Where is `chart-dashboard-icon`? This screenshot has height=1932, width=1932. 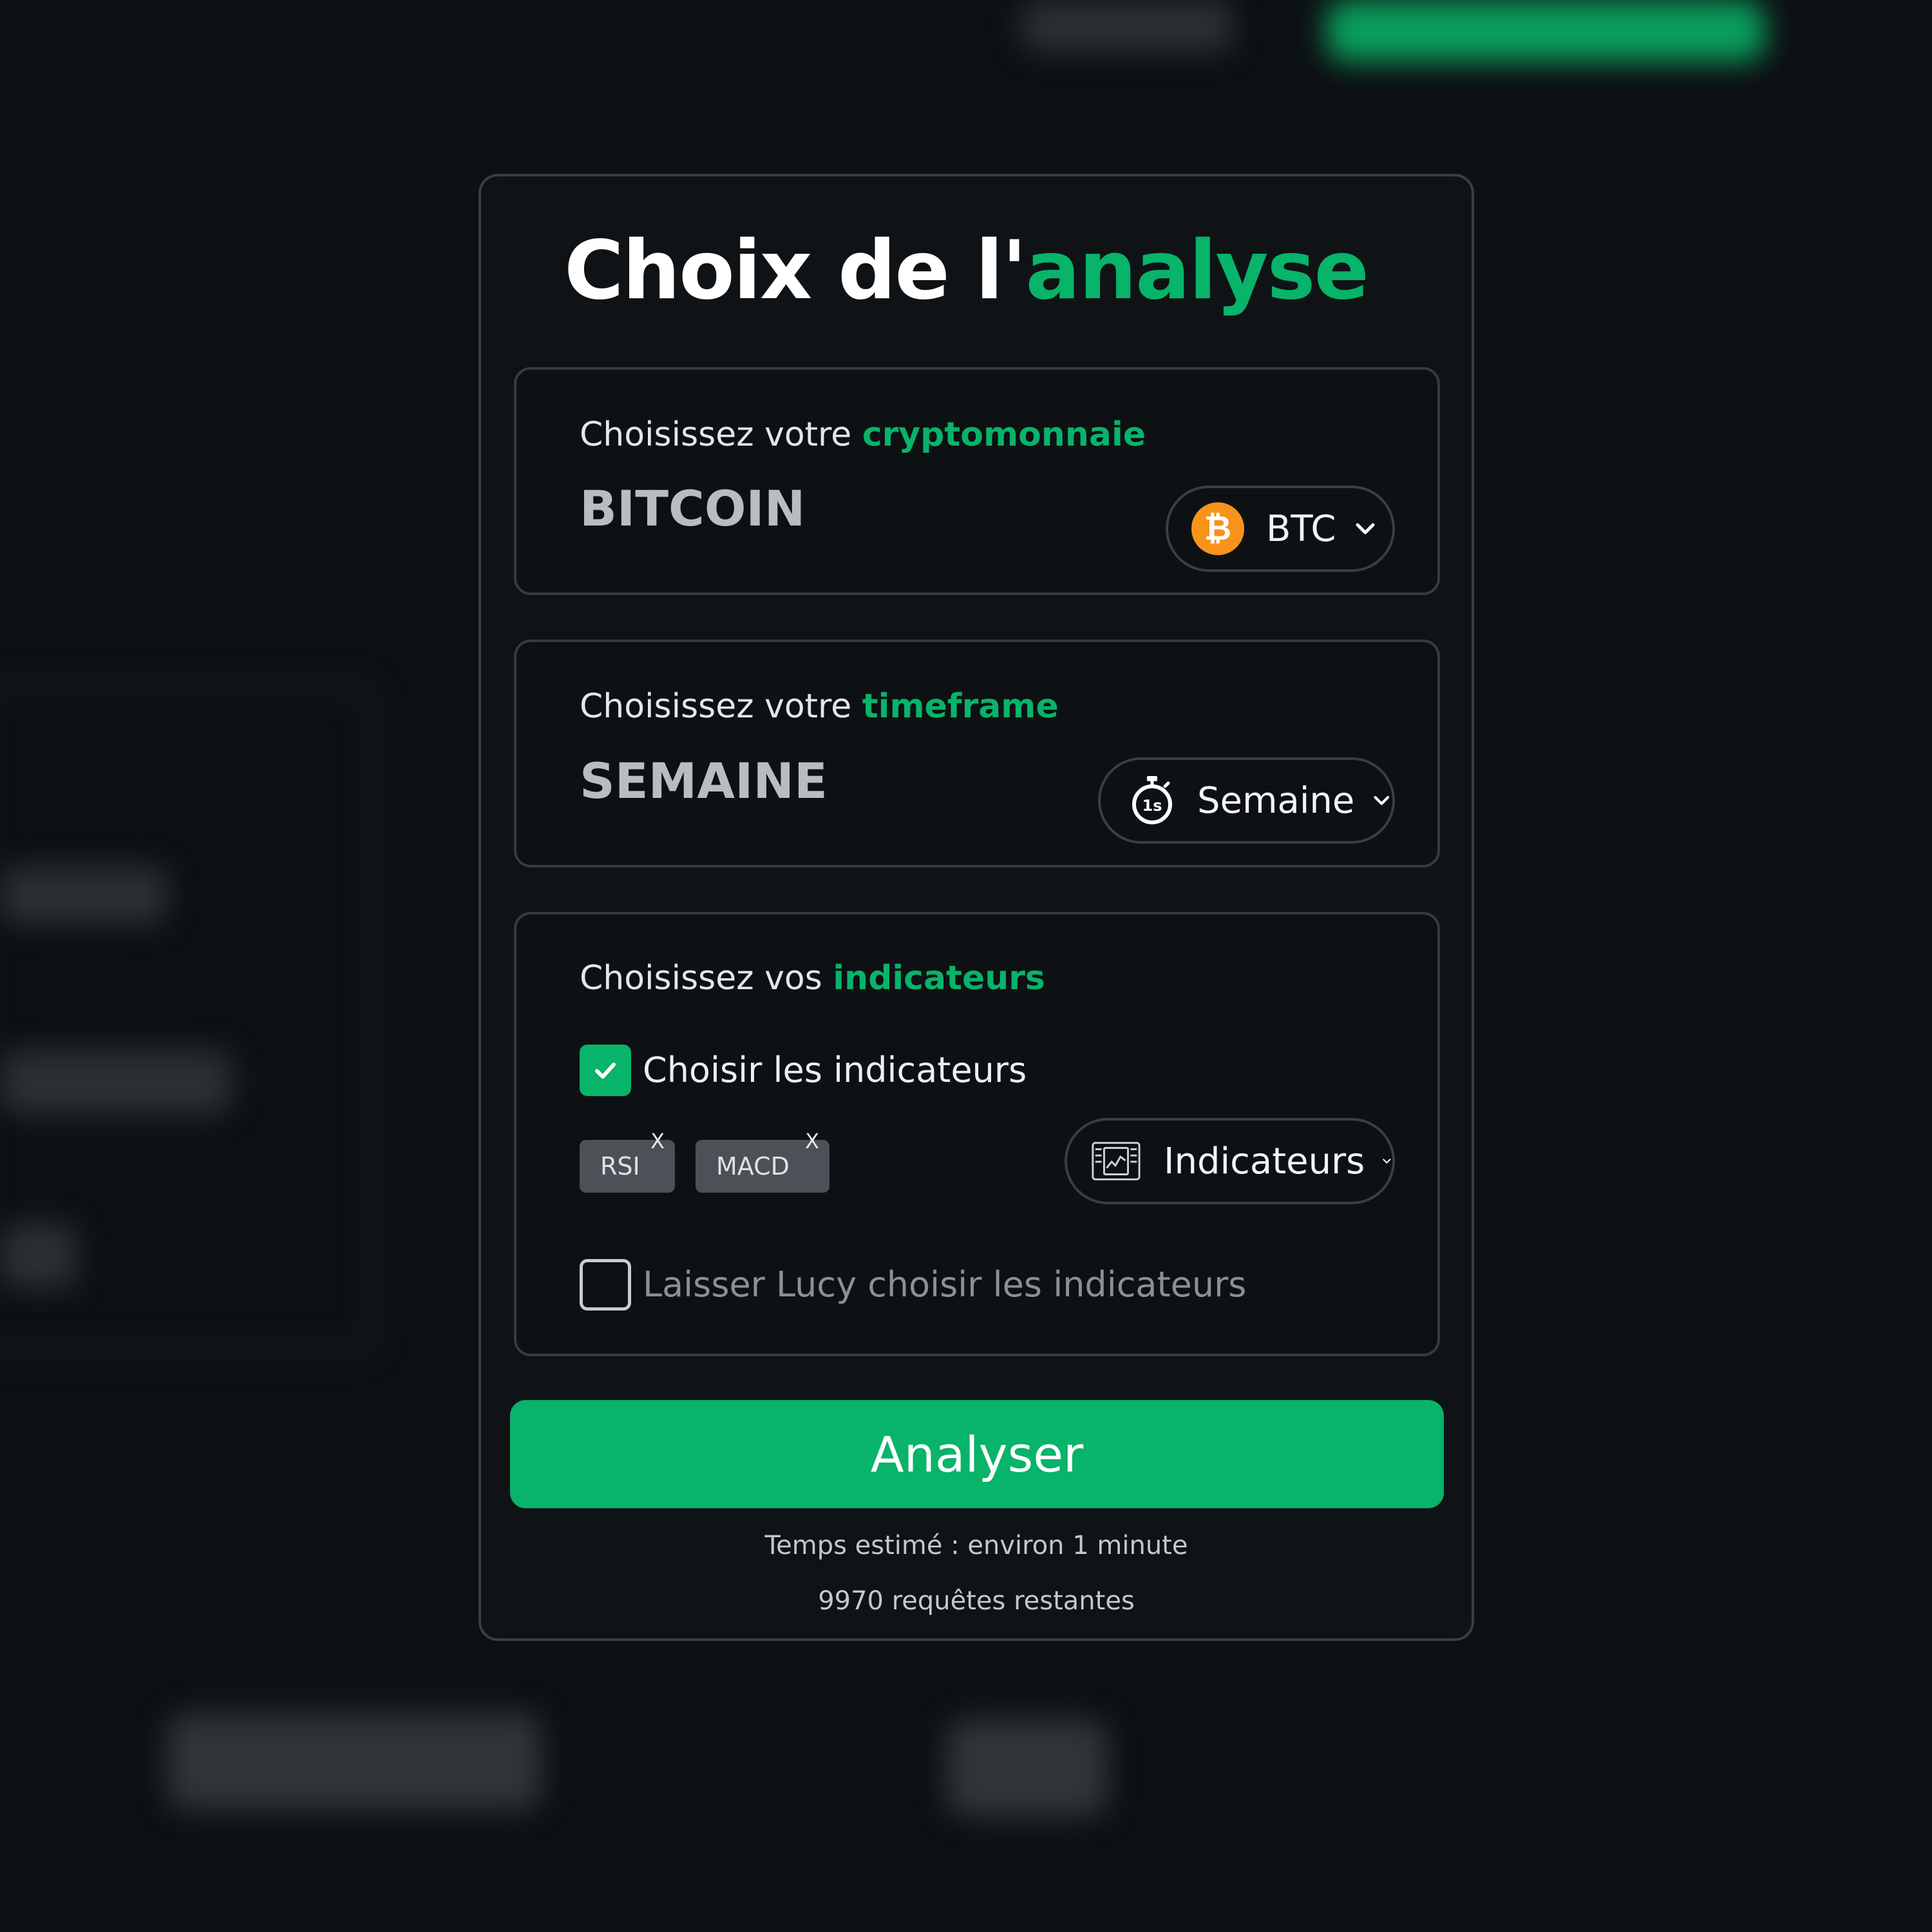
chart-dashboard-icon is located at coordinates (1116, 1161).